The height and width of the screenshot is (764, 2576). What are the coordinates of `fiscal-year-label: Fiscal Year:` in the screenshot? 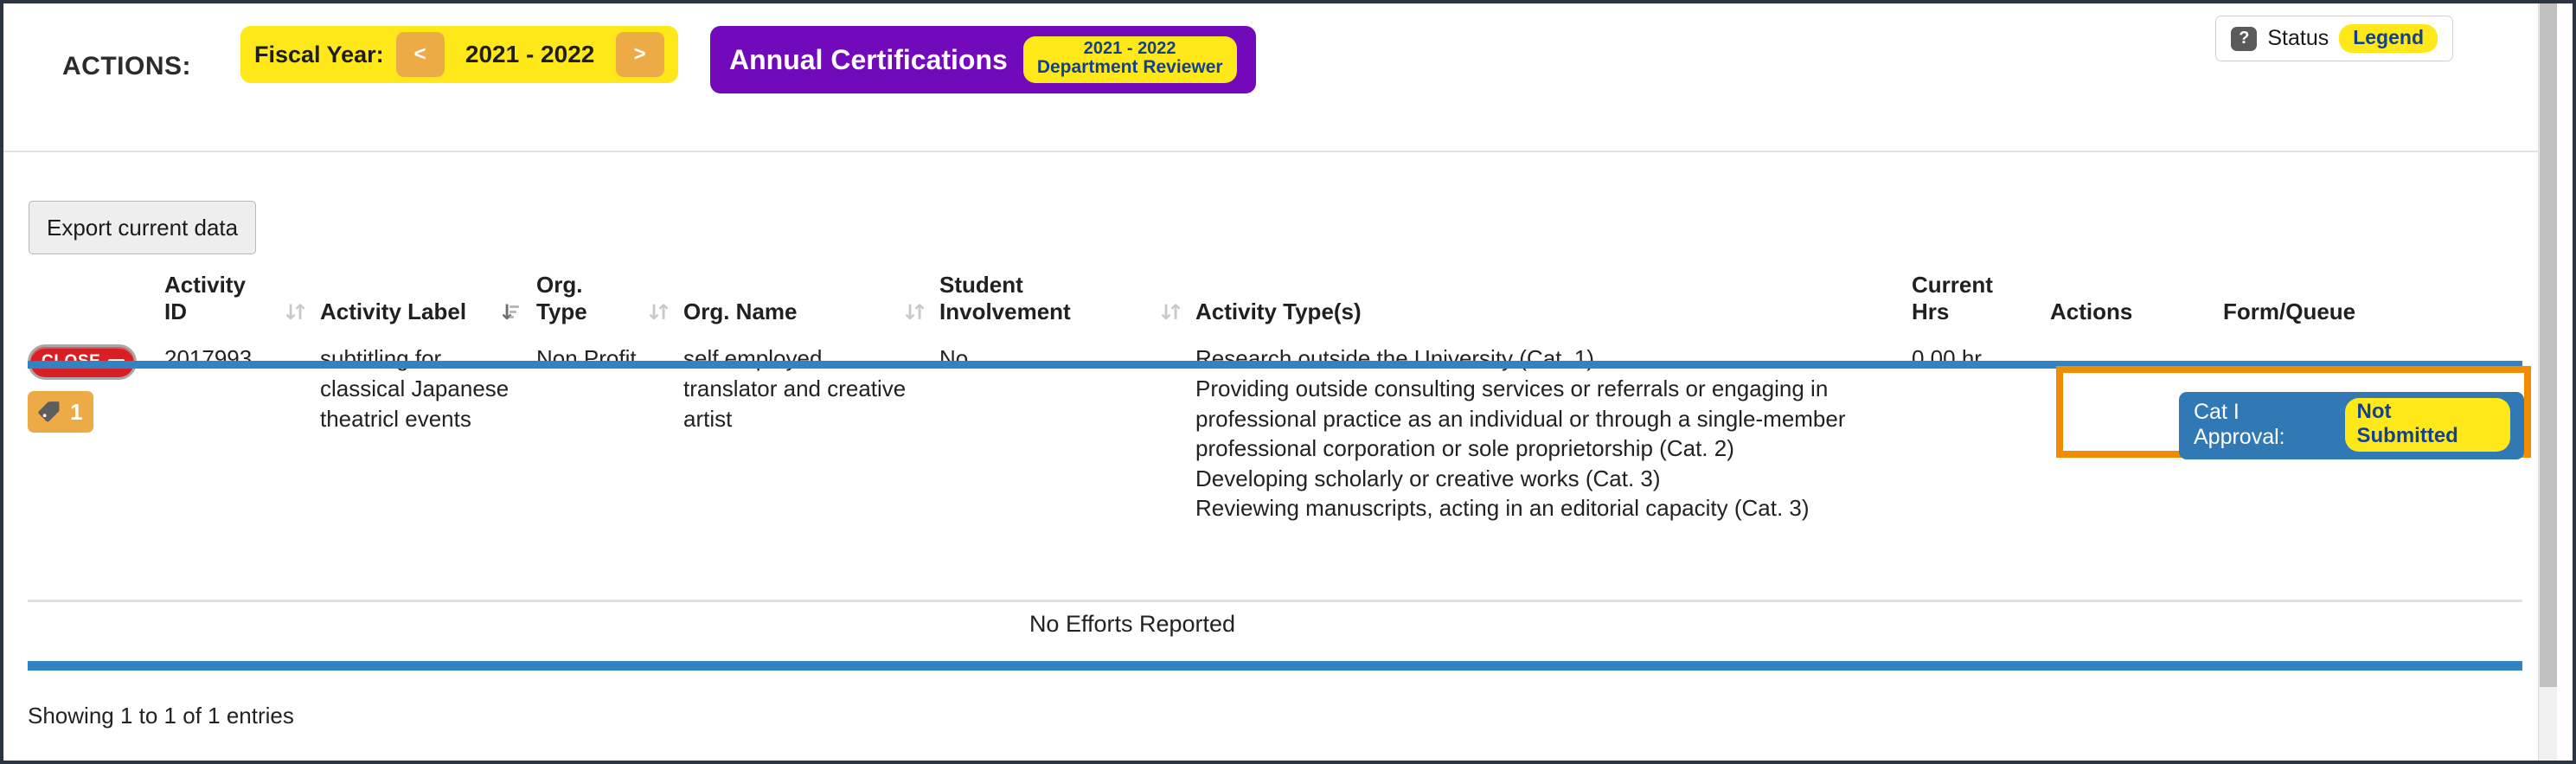 It's located at (319, 54).